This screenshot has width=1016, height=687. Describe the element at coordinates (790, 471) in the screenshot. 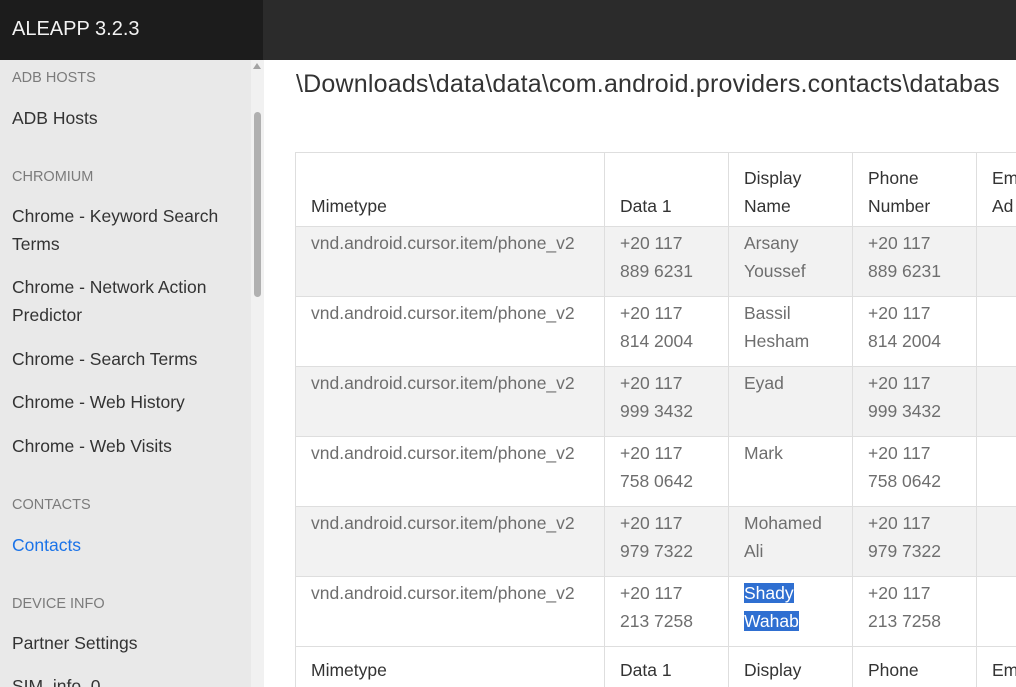

I see `cell-display-name: Mark` at that location.